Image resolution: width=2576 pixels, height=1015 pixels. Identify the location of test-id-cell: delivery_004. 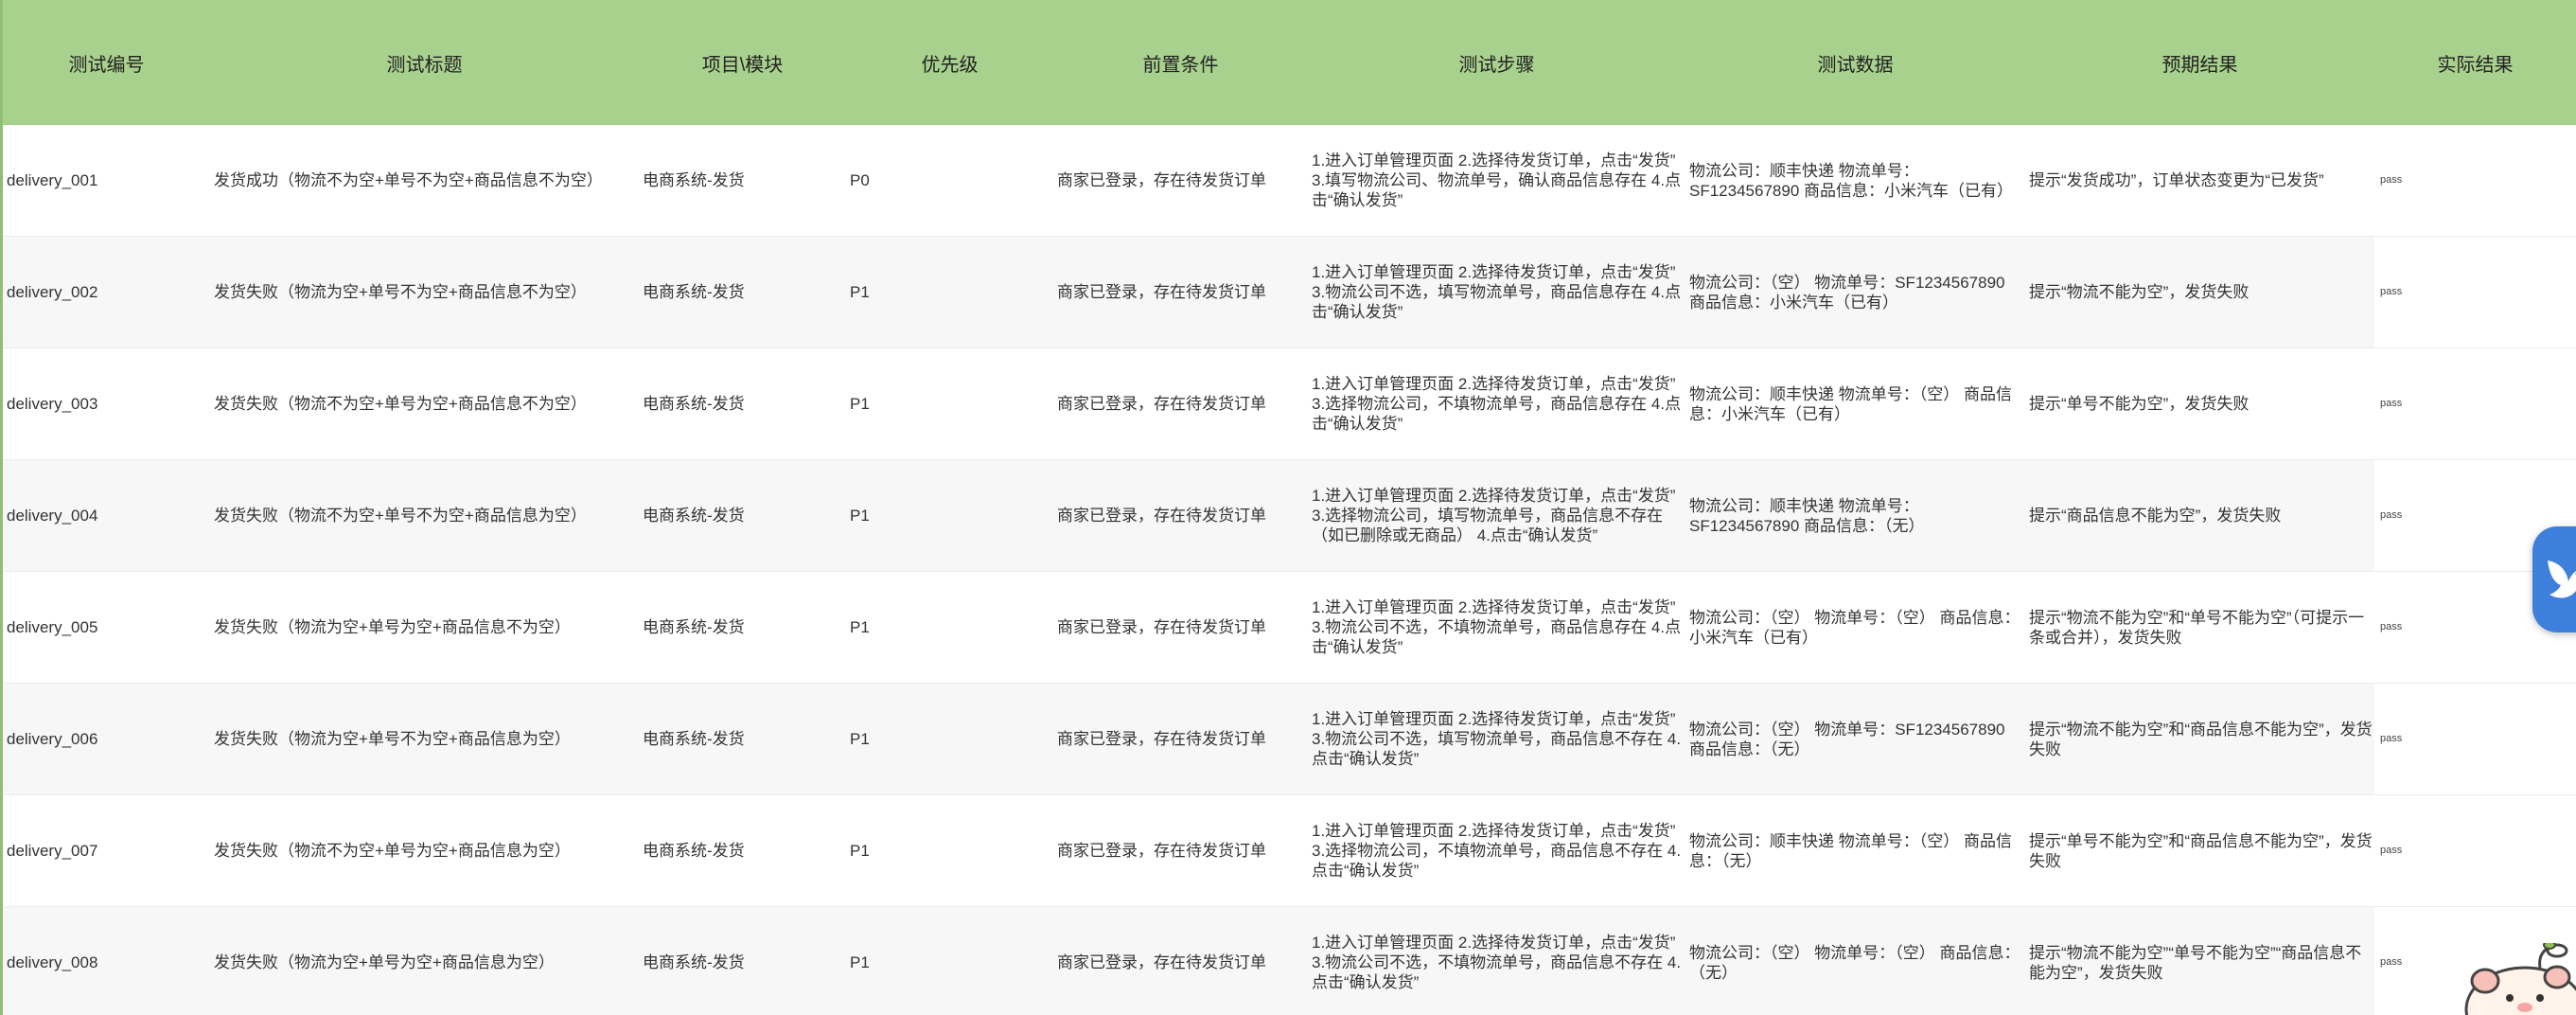
(106, 515).